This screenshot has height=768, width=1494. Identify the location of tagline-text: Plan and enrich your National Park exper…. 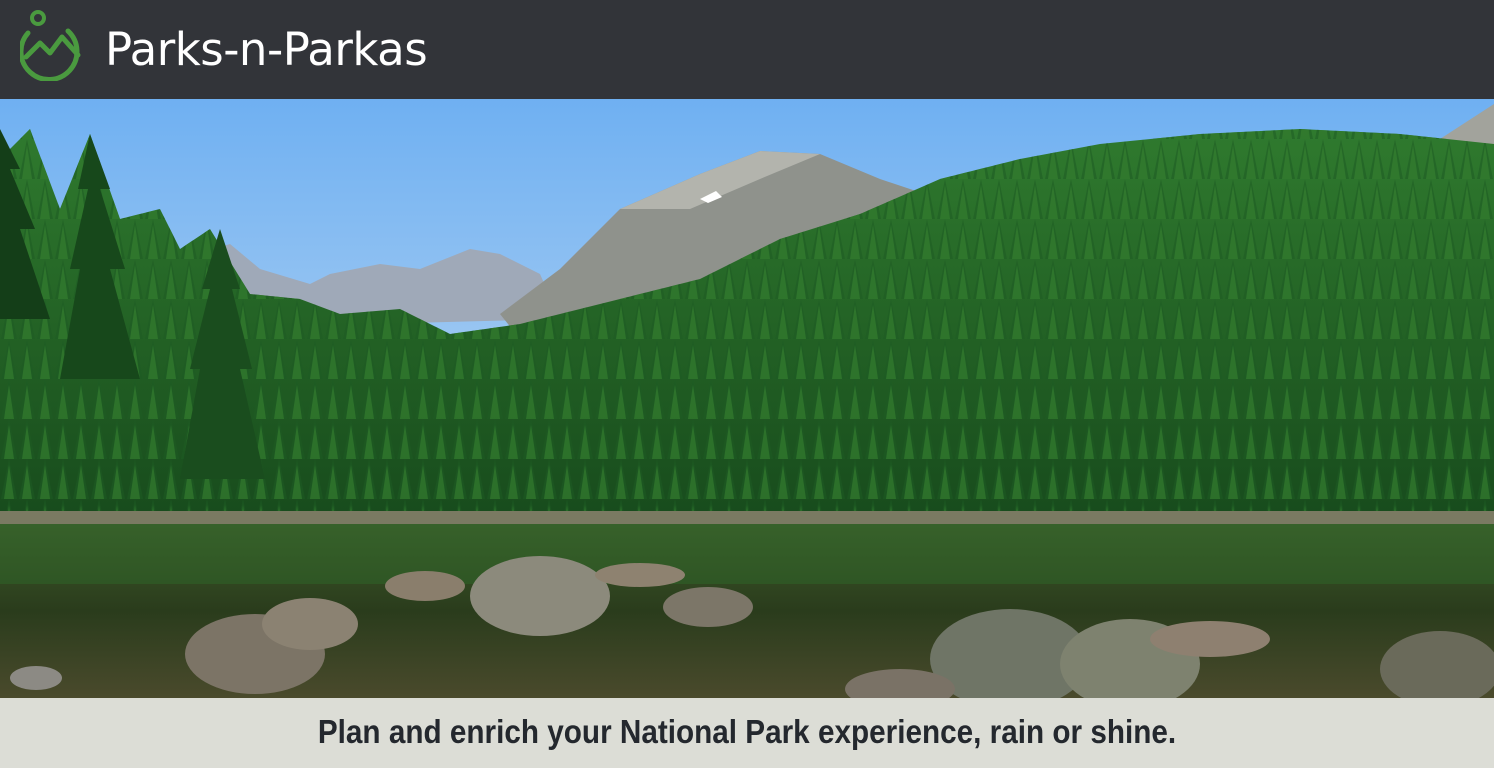
(747, 731).